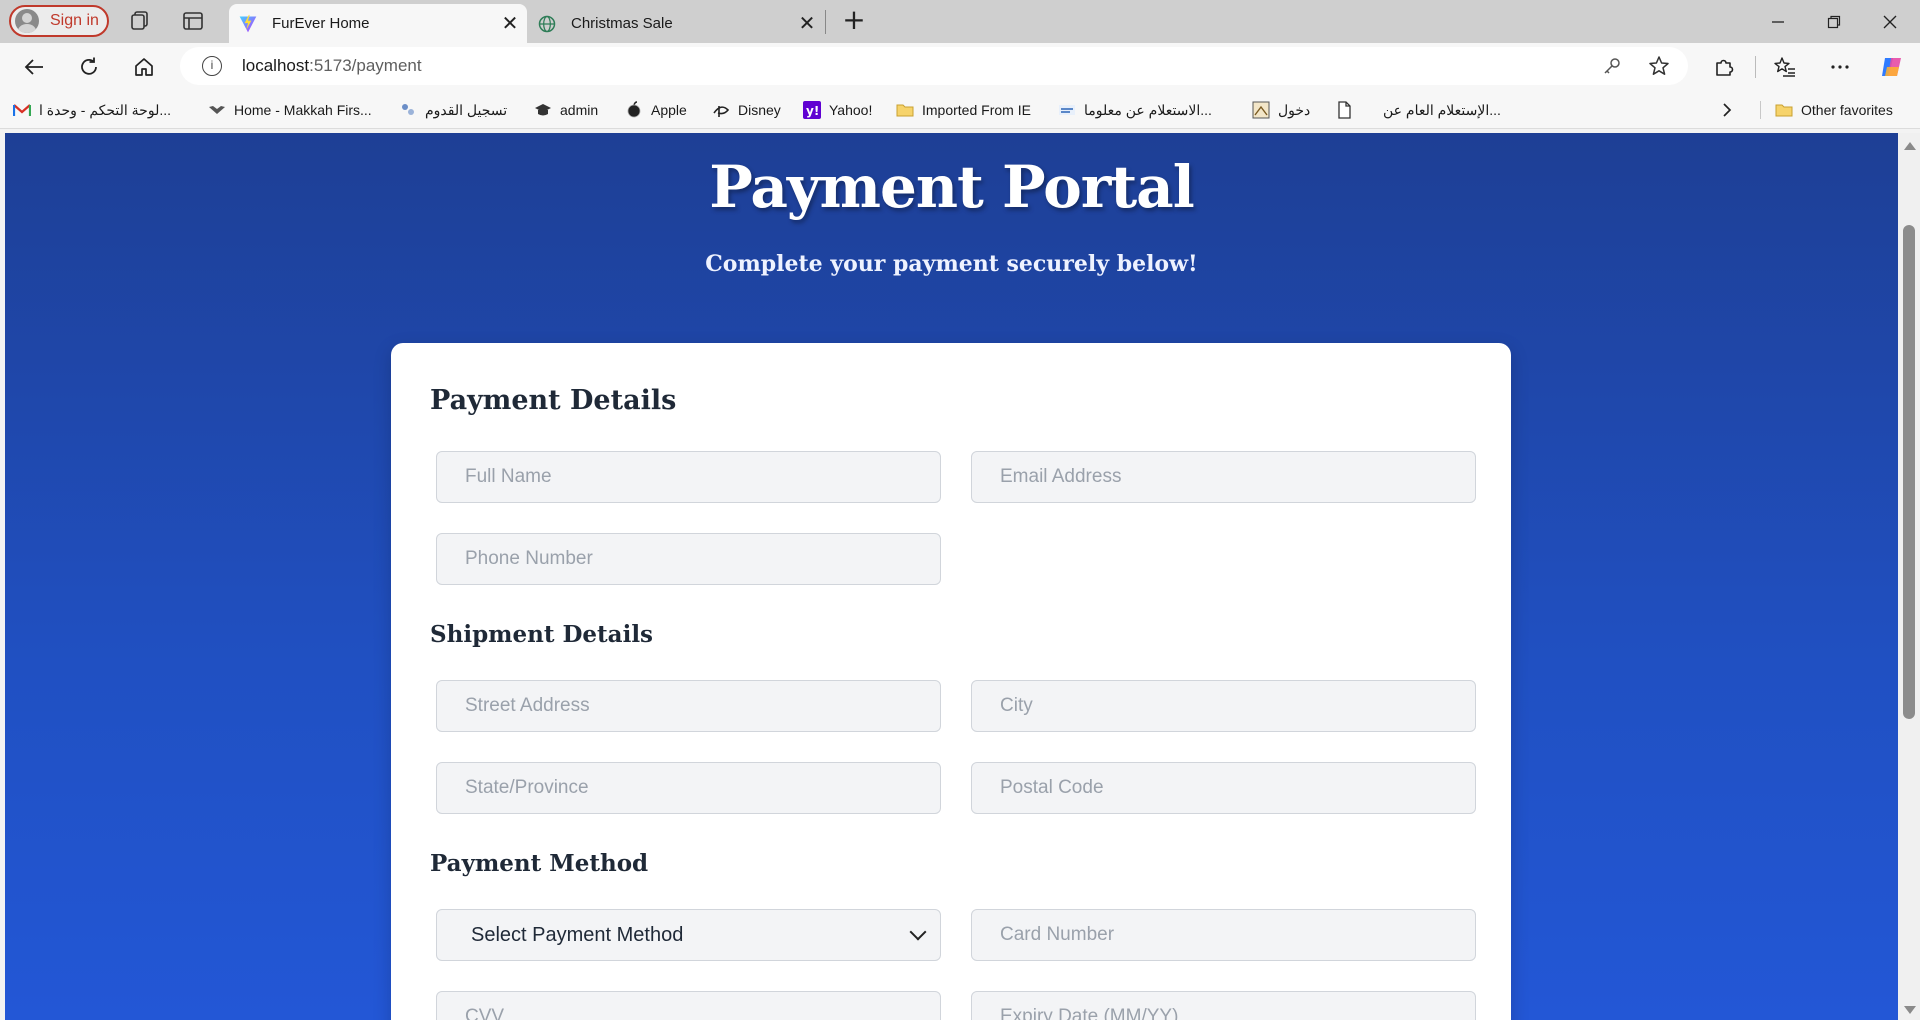 The width and height of the screenshot is (1920, 1020). I want to click on bookmark-label: Imported From IE, so click(976, 110).